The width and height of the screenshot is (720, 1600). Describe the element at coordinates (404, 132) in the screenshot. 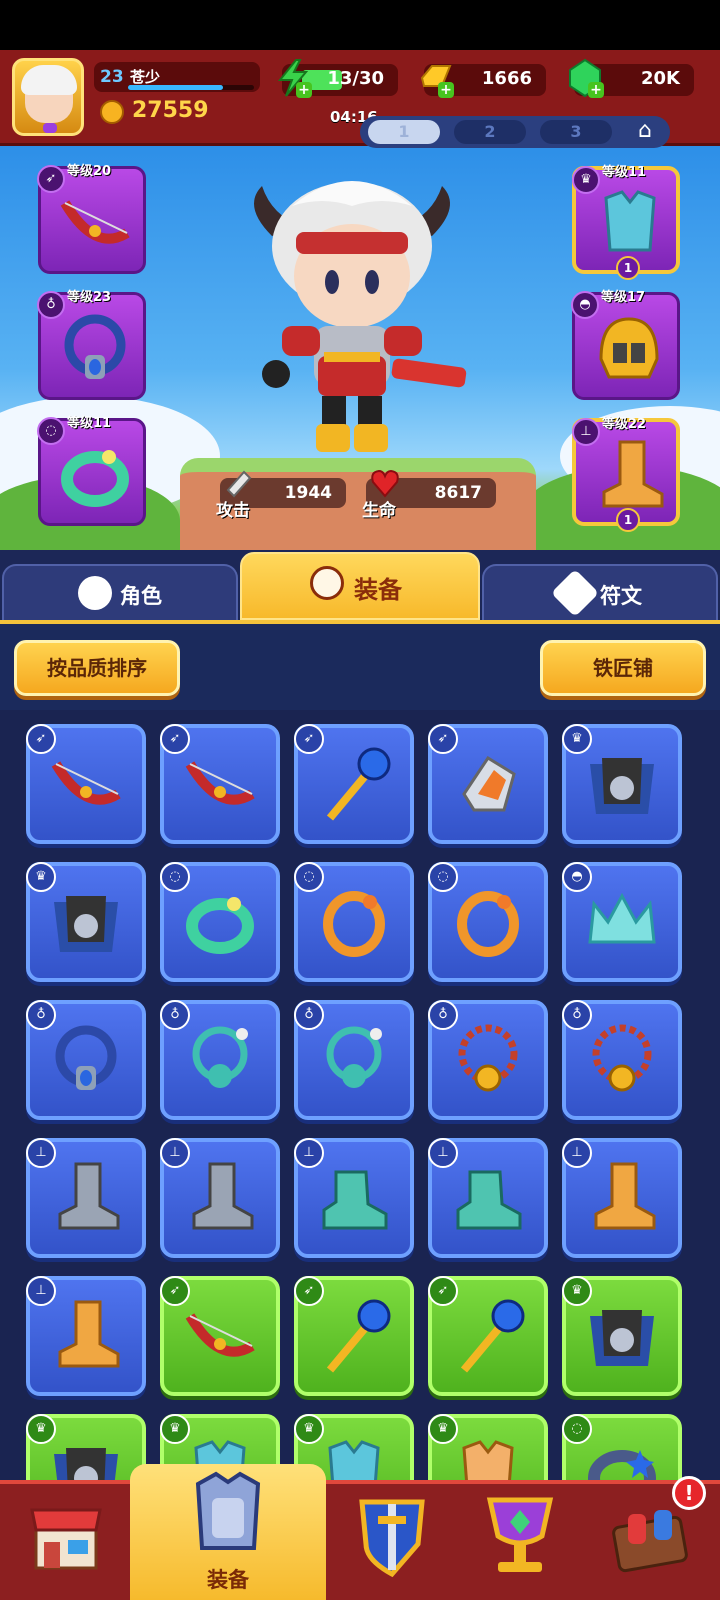

I see `preset-1-button: 1` at that location.